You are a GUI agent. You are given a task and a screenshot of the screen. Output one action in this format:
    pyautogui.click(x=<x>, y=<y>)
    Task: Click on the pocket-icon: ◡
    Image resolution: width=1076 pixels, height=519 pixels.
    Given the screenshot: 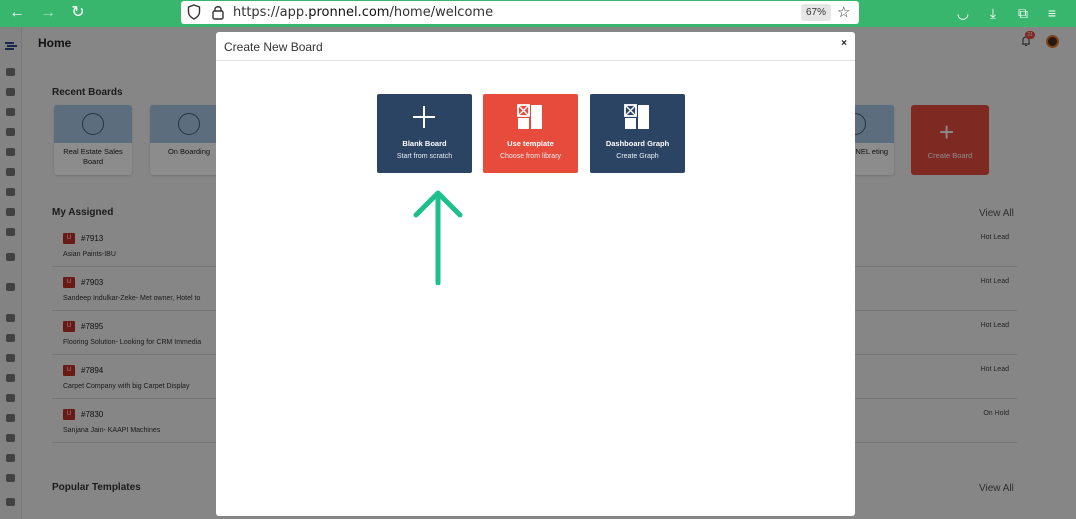 What is the action you would take?
    pyautogui.click(x=963, y=13)
    